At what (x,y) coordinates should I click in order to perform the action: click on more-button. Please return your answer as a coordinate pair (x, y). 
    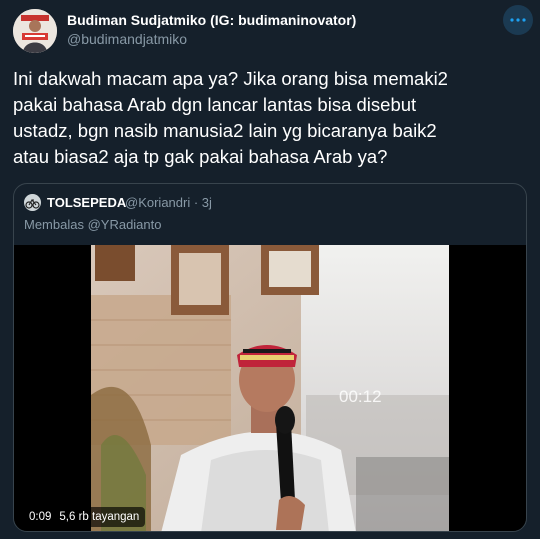
    Looking at the image, I should click on (518, 20).